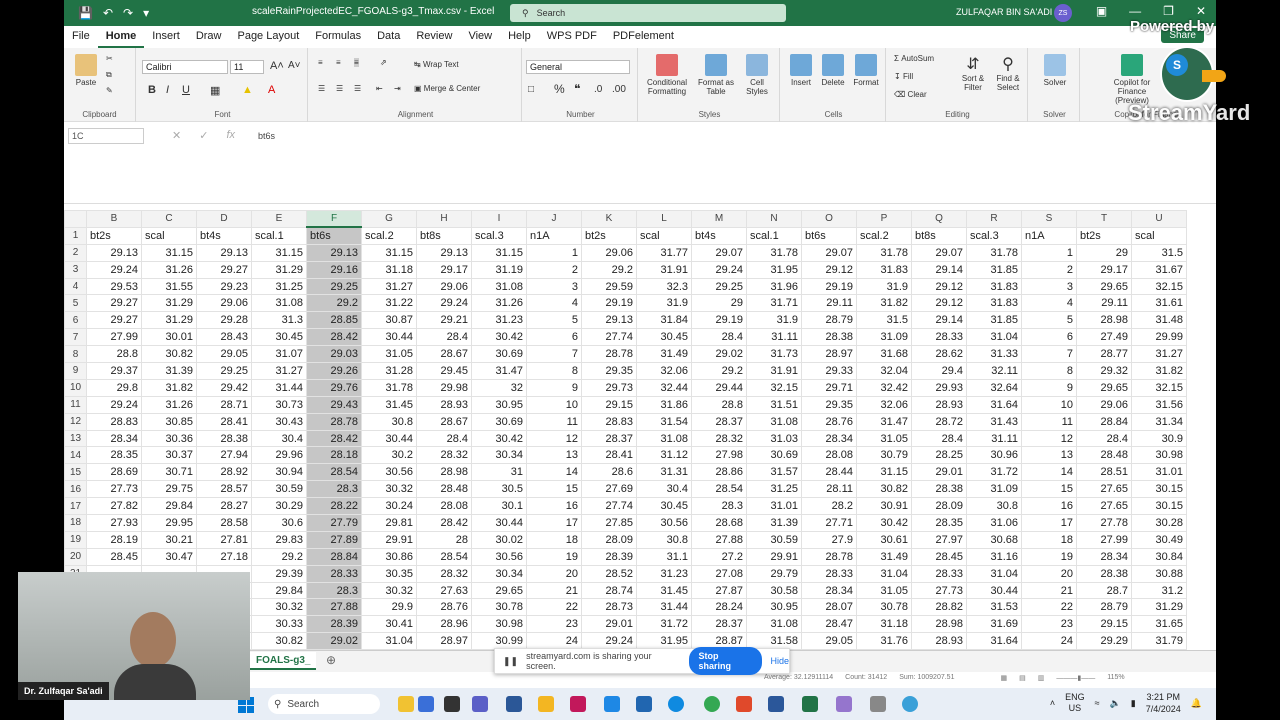  I want to click on column-header-s: S, so click(1049, 219).